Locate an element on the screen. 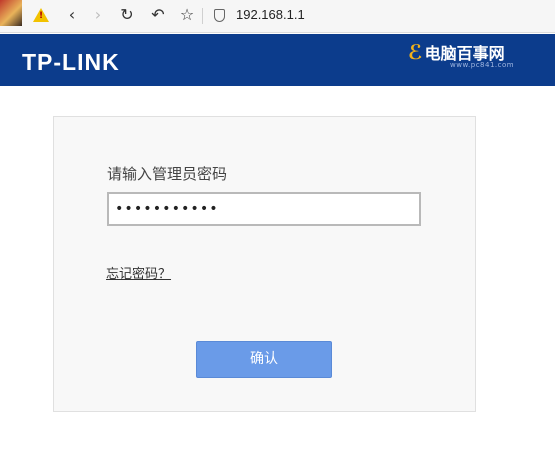  browser-toolbar: ‹ › ↻ ↶ ☆ 192.168.1.1 is located at coordinates (277, 16).